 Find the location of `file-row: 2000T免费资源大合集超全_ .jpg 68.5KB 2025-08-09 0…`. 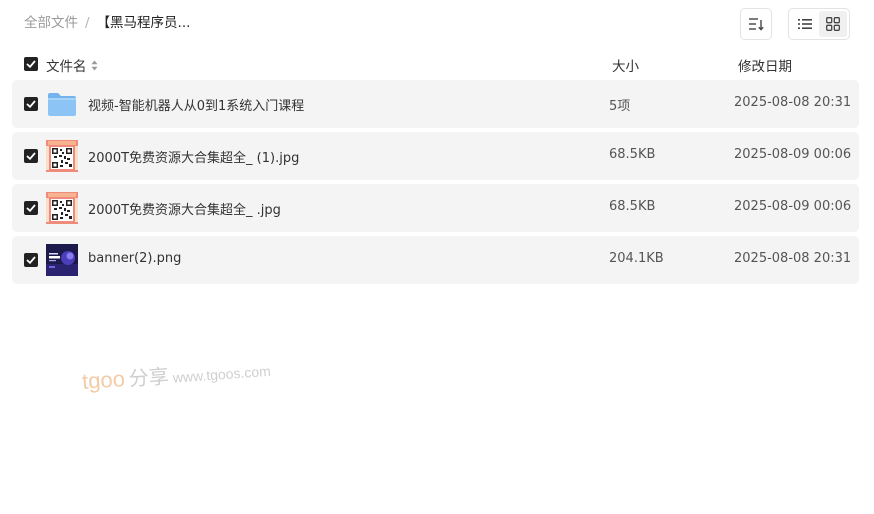

file-row: 2000T免费资源大合集超全_ .jpg 68.5KB 2025-08-09 0… is located at coordinates (435, 208).